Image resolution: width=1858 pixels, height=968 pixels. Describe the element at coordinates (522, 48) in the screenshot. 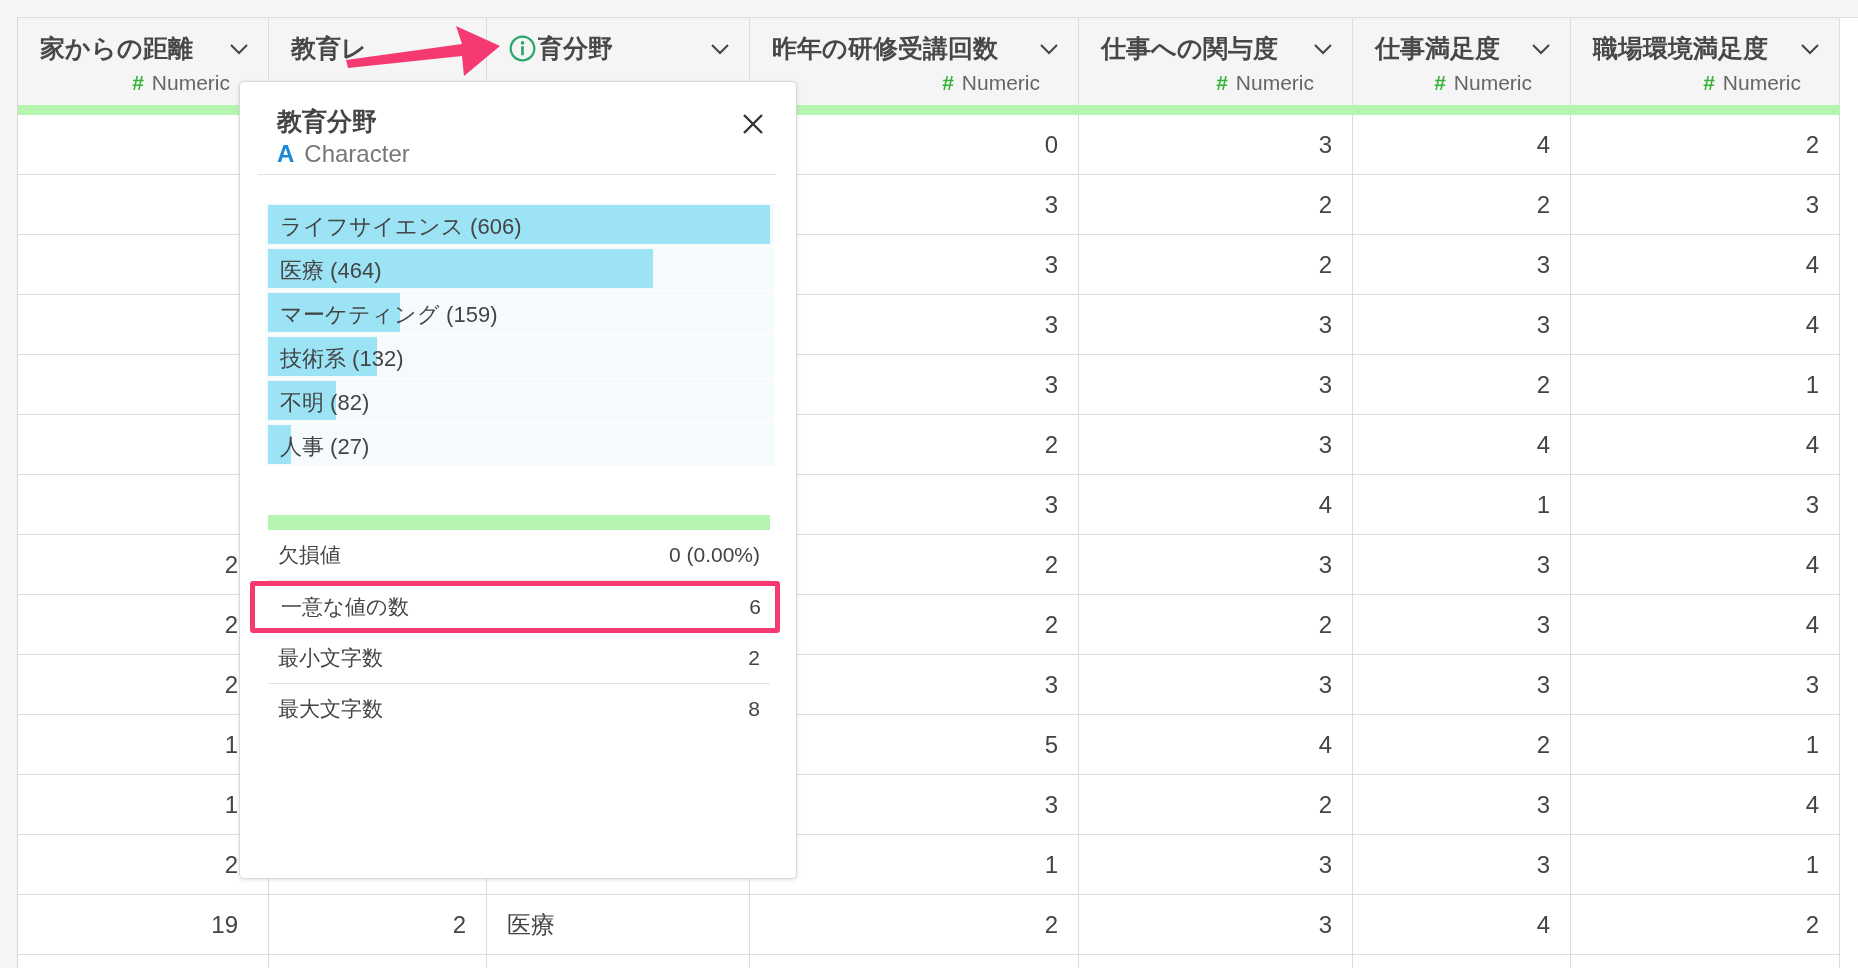

I see `info-icon` at that location.